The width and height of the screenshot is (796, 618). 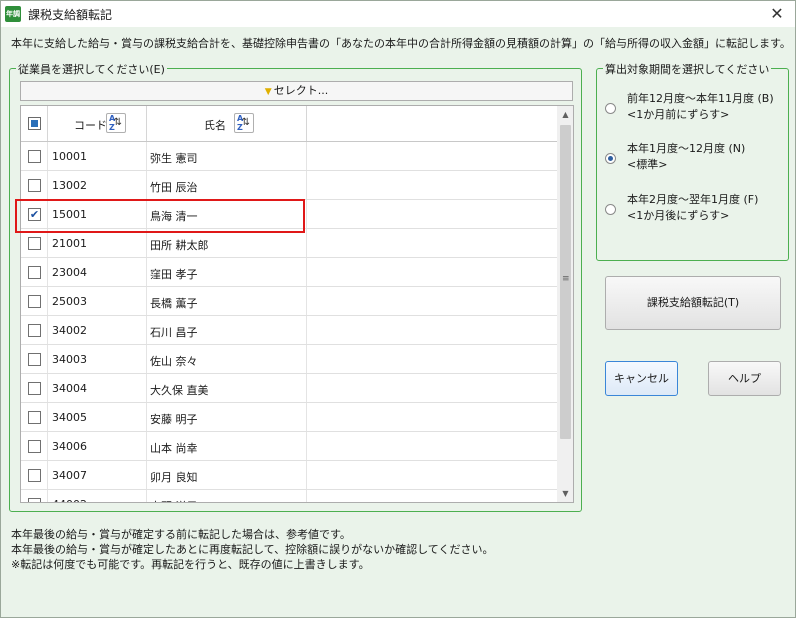 What do you see at coordinates (693, 199) in the screenshot?
I see `period-option-label: 本年2月度～翌年1月度 (F)` at bounding box center [693, 199].